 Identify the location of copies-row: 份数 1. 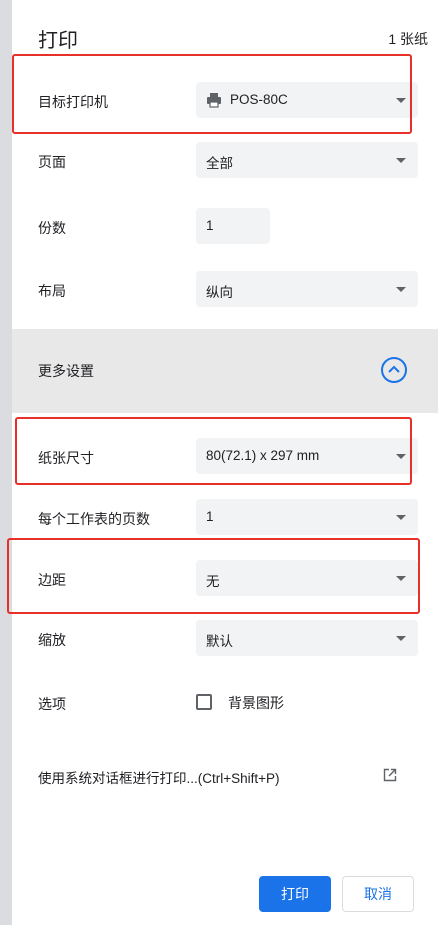
(225, 228).